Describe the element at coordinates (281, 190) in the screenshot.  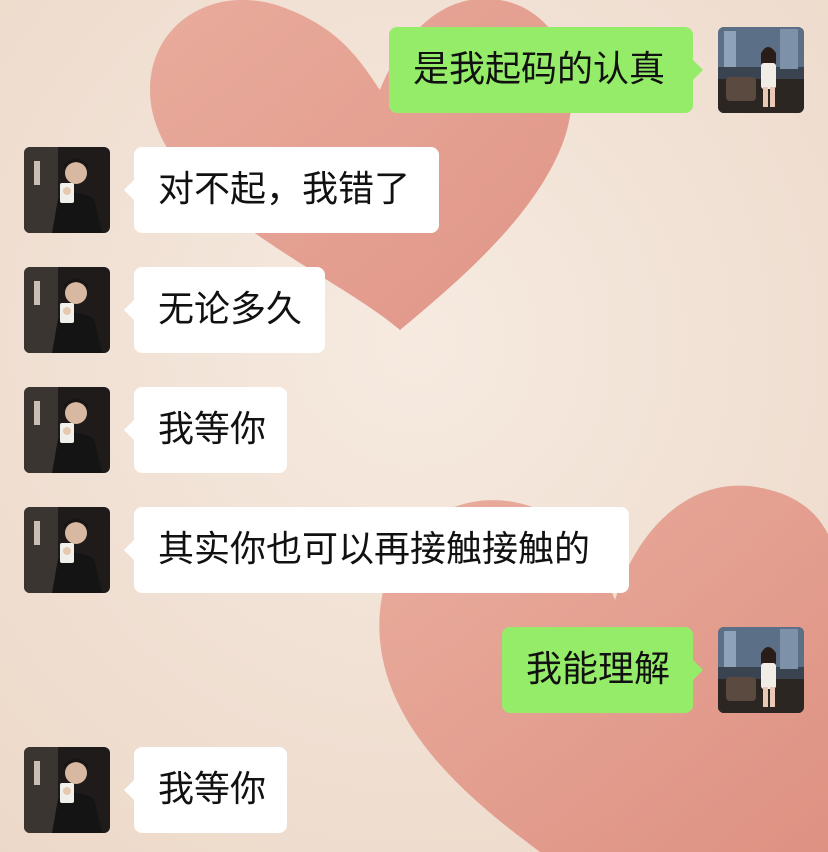
I see `message-bubble-incoming: 对不起，我错了` at that location.